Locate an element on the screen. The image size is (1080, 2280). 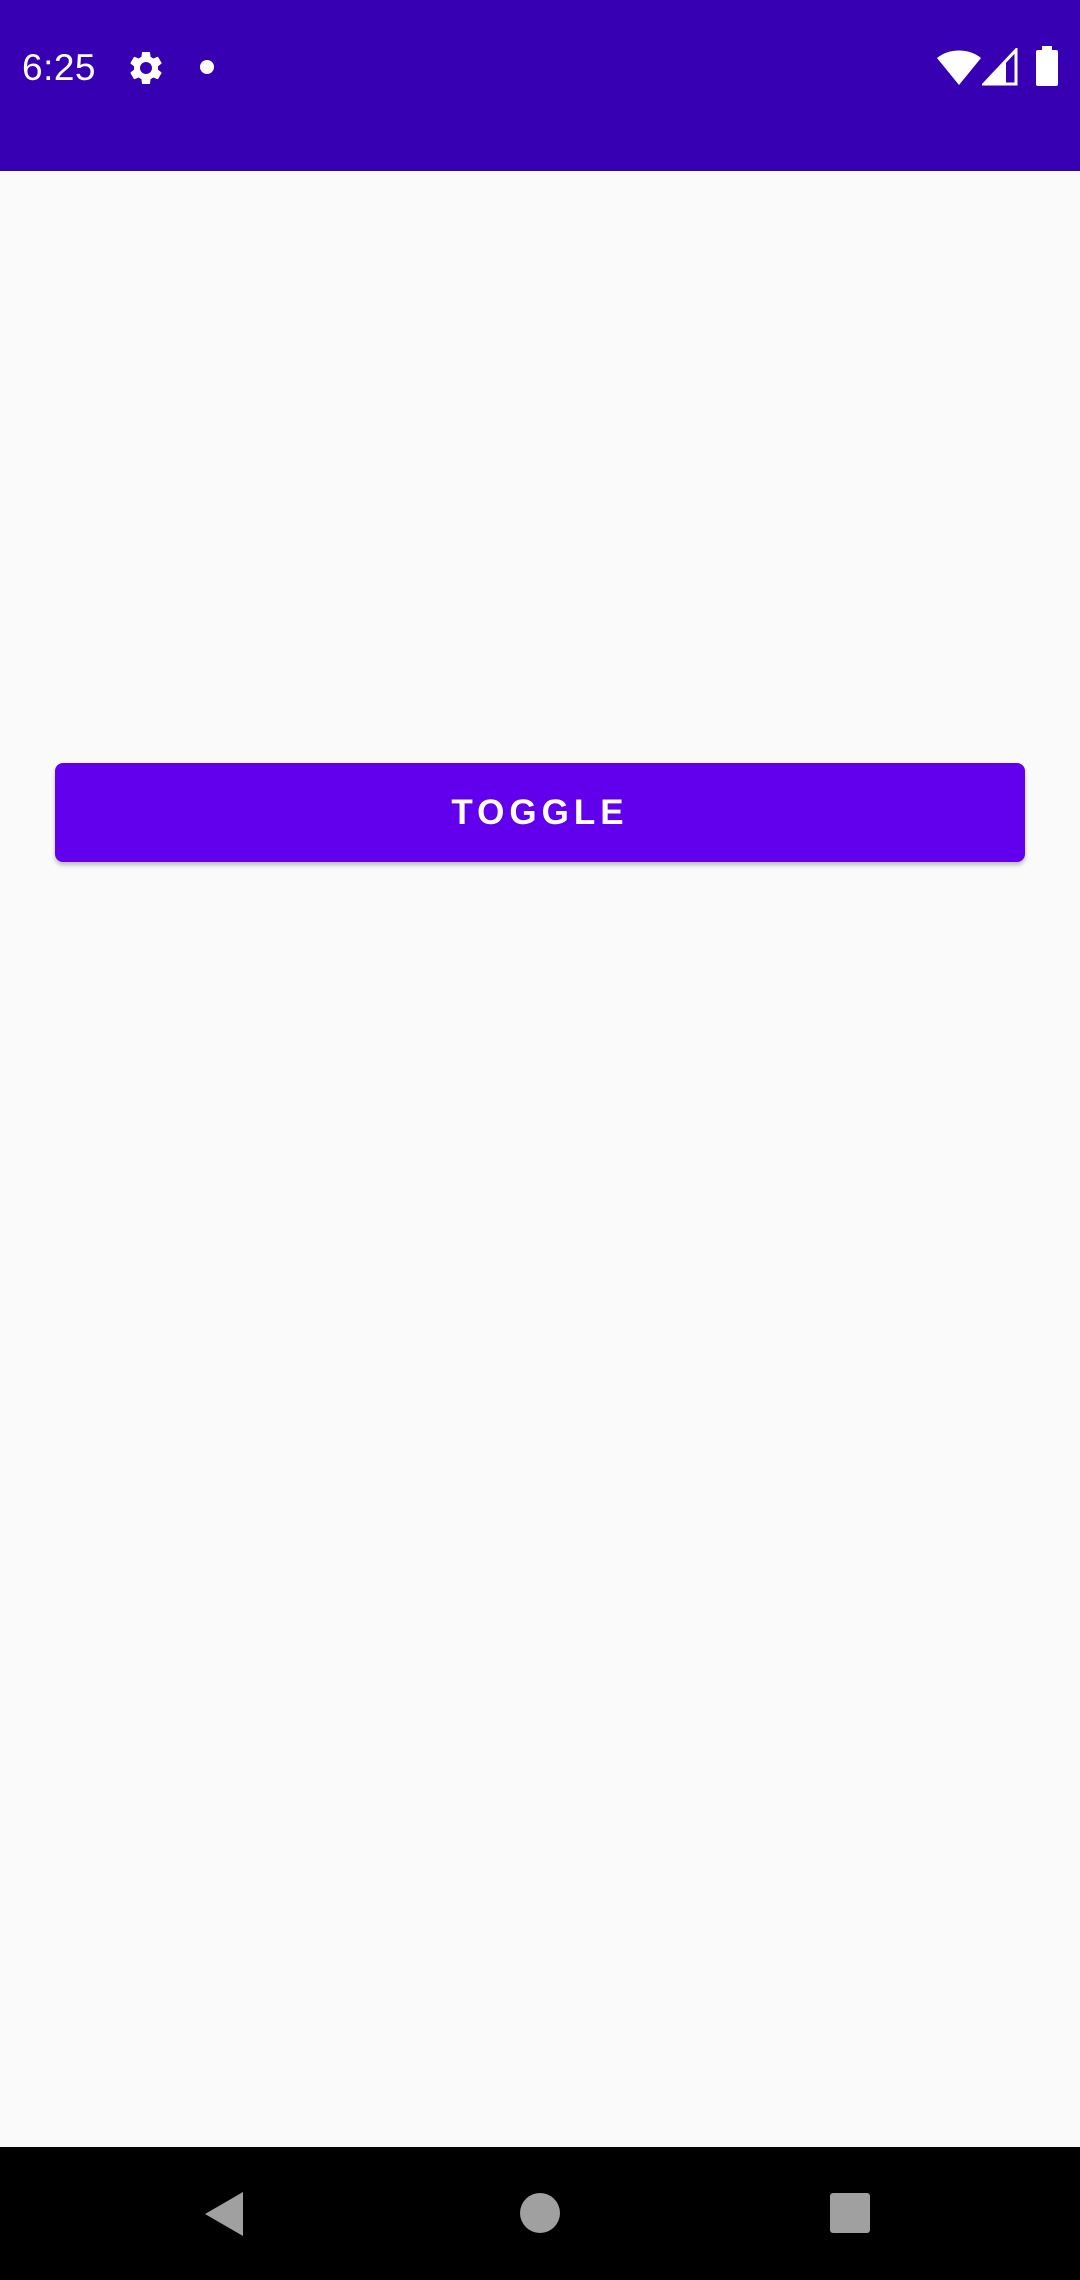
navigation-bar is located at coordinates (540, 2213).